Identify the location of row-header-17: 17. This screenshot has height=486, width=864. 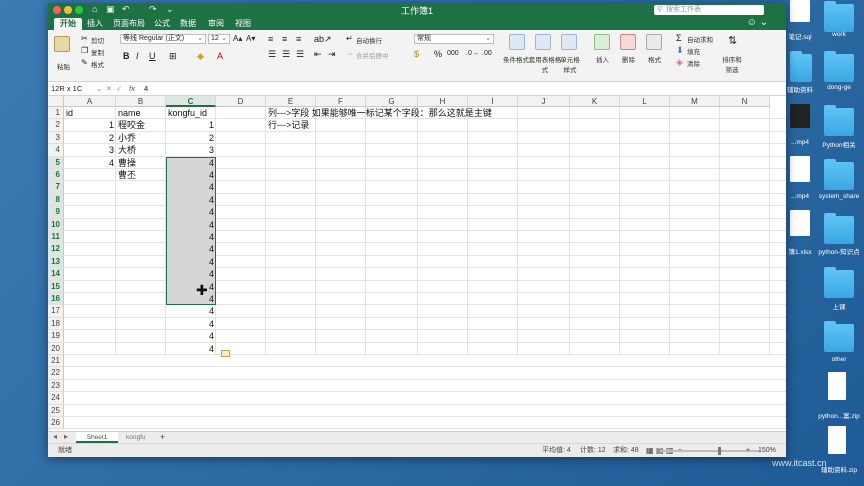
(56, 311).